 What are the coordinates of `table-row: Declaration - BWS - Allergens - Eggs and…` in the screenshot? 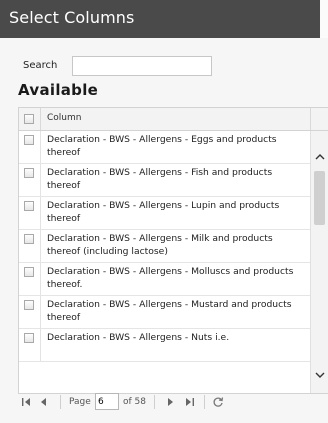 It's located at (165, 147).